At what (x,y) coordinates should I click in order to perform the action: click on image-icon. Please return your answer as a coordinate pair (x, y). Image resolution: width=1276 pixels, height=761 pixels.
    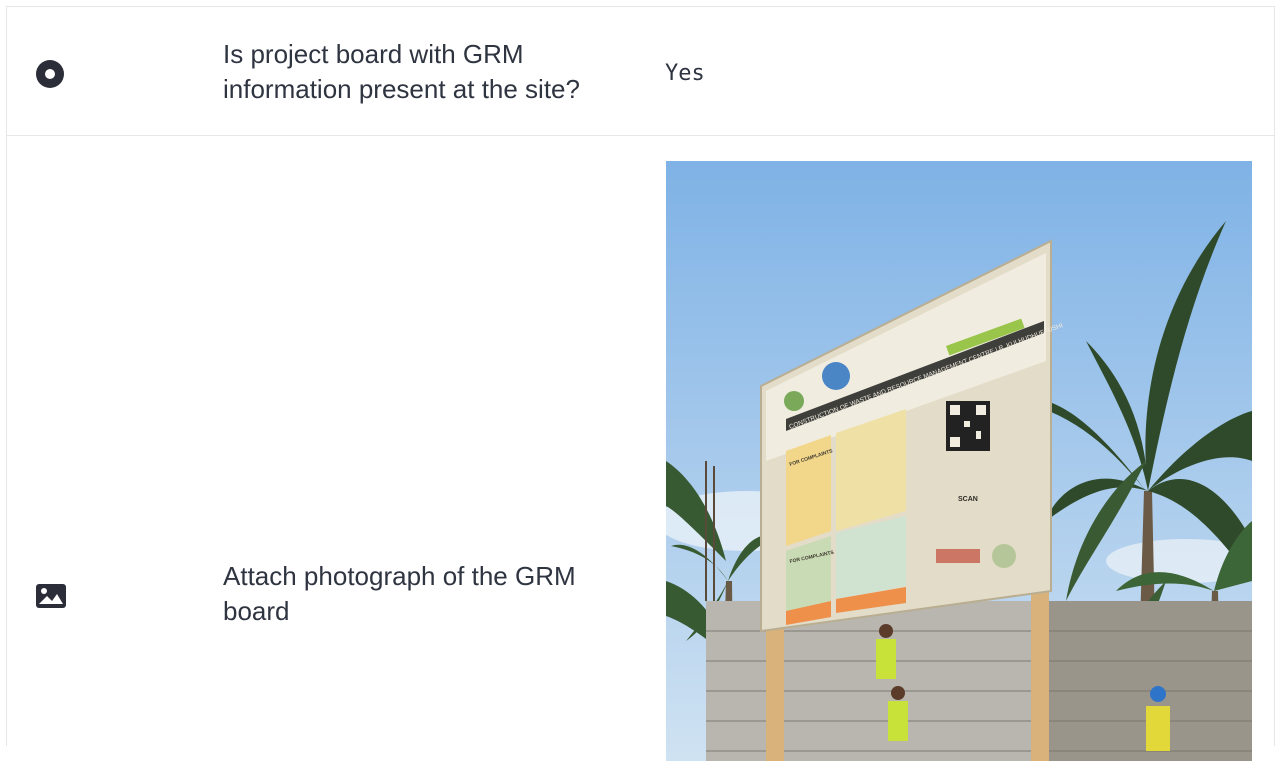
    Looking at the image, I should click on (52, 598).